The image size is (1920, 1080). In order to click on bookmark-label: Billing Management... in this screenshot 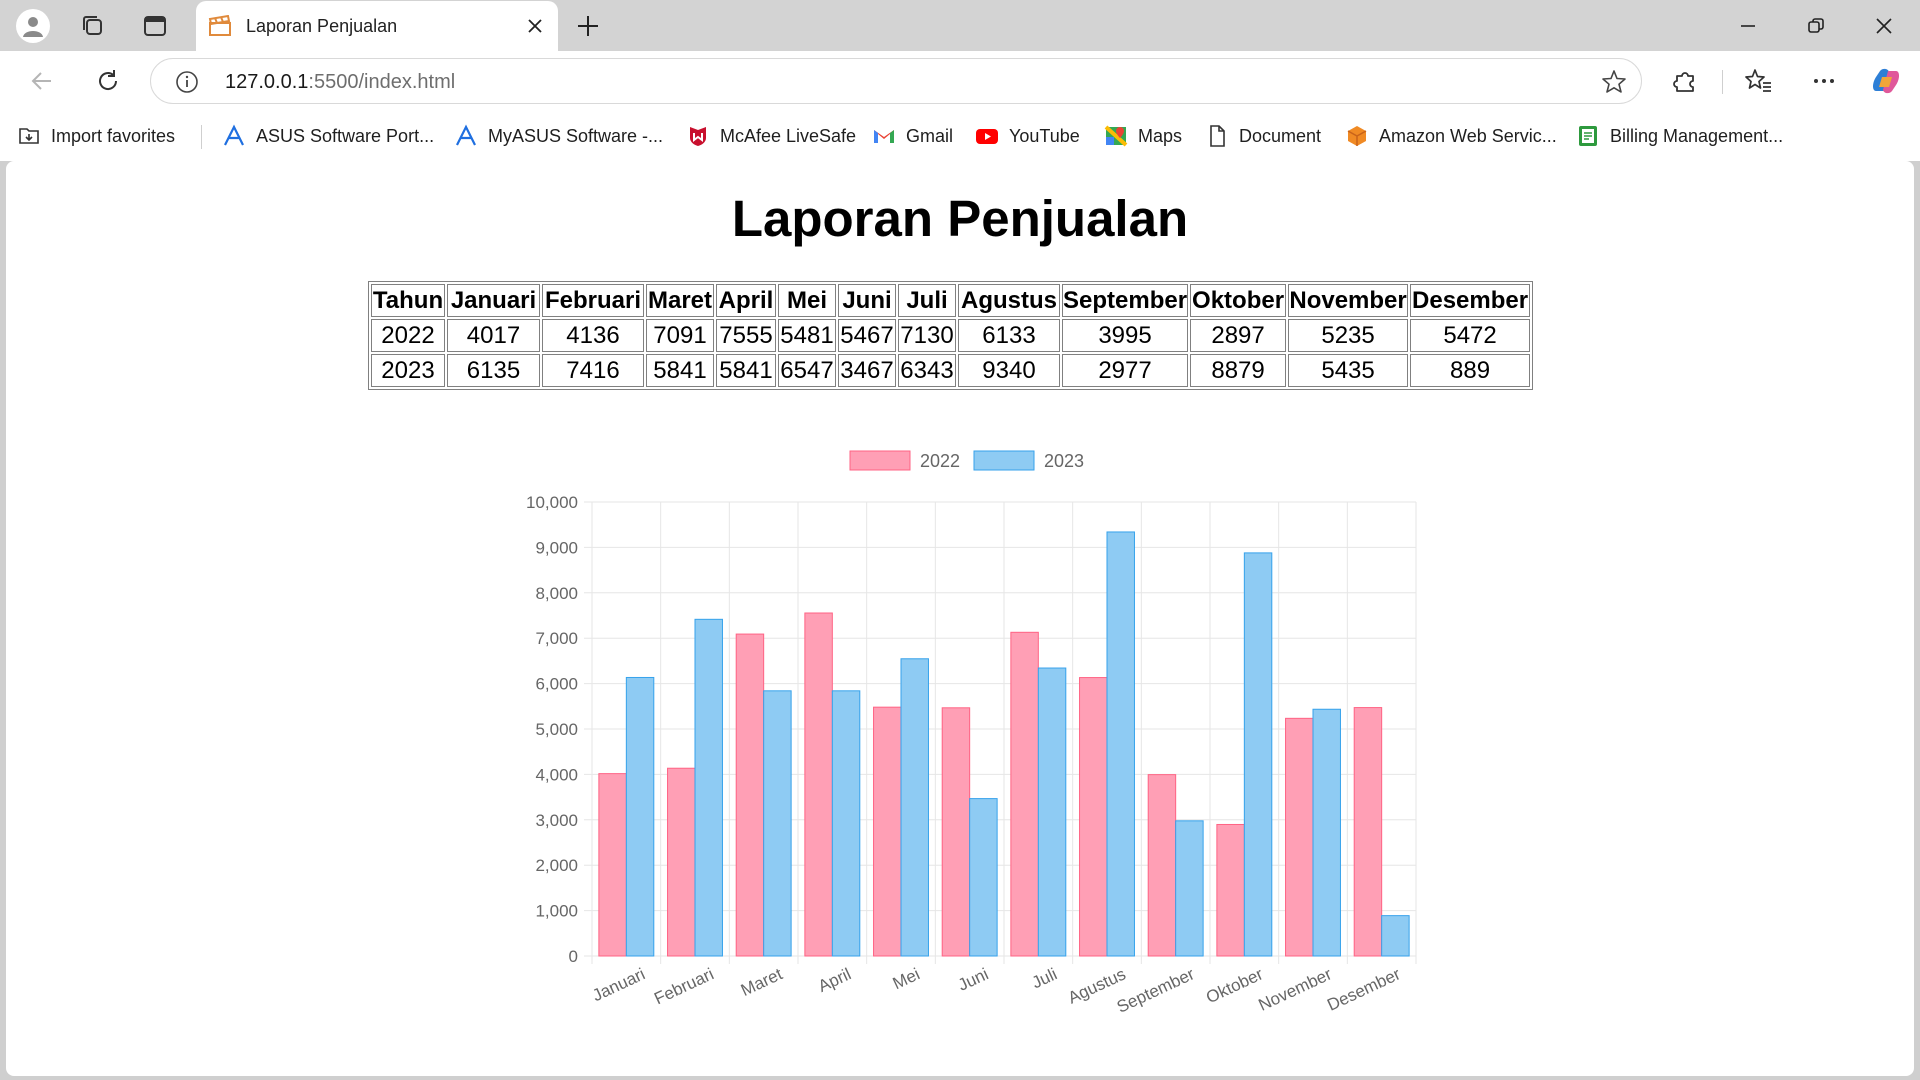, I will do `click(1697, 135)`.